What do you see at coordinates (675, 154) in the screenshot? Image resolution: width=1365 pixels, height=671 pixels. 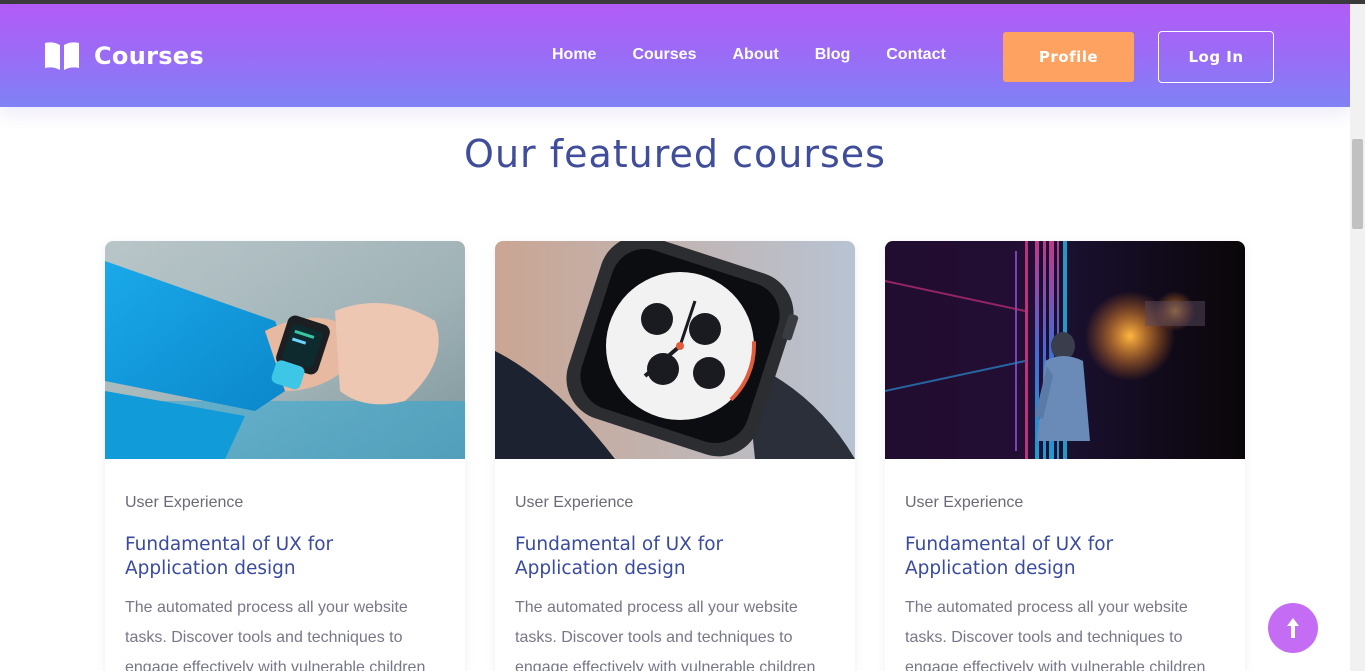 I see `section-title: Our featured courses` at bounding box center [675, 154].